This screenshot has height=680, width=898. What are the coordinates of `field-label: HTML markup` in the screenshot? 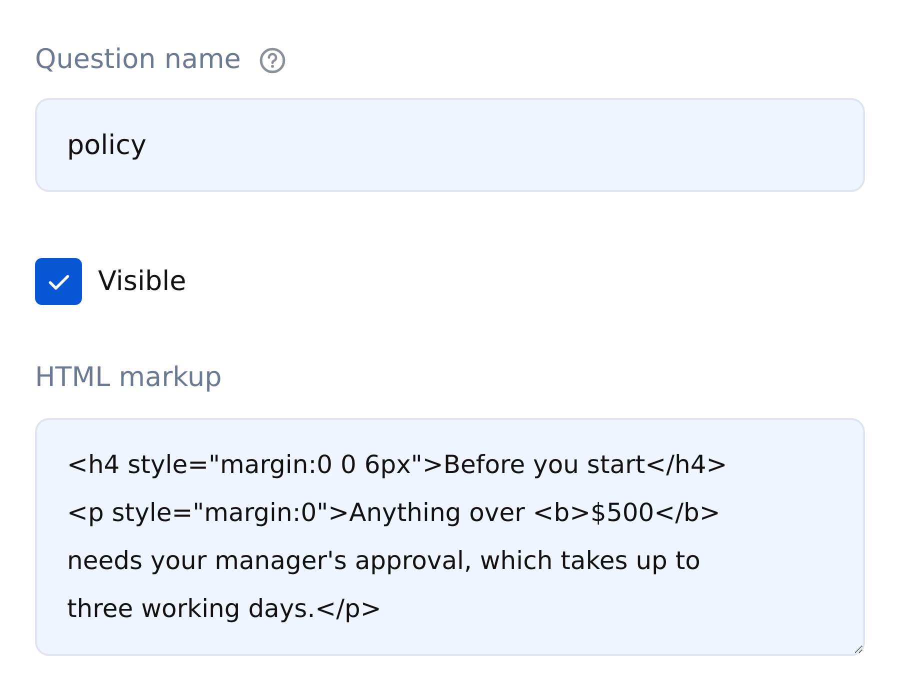 It's located at (129, 378).